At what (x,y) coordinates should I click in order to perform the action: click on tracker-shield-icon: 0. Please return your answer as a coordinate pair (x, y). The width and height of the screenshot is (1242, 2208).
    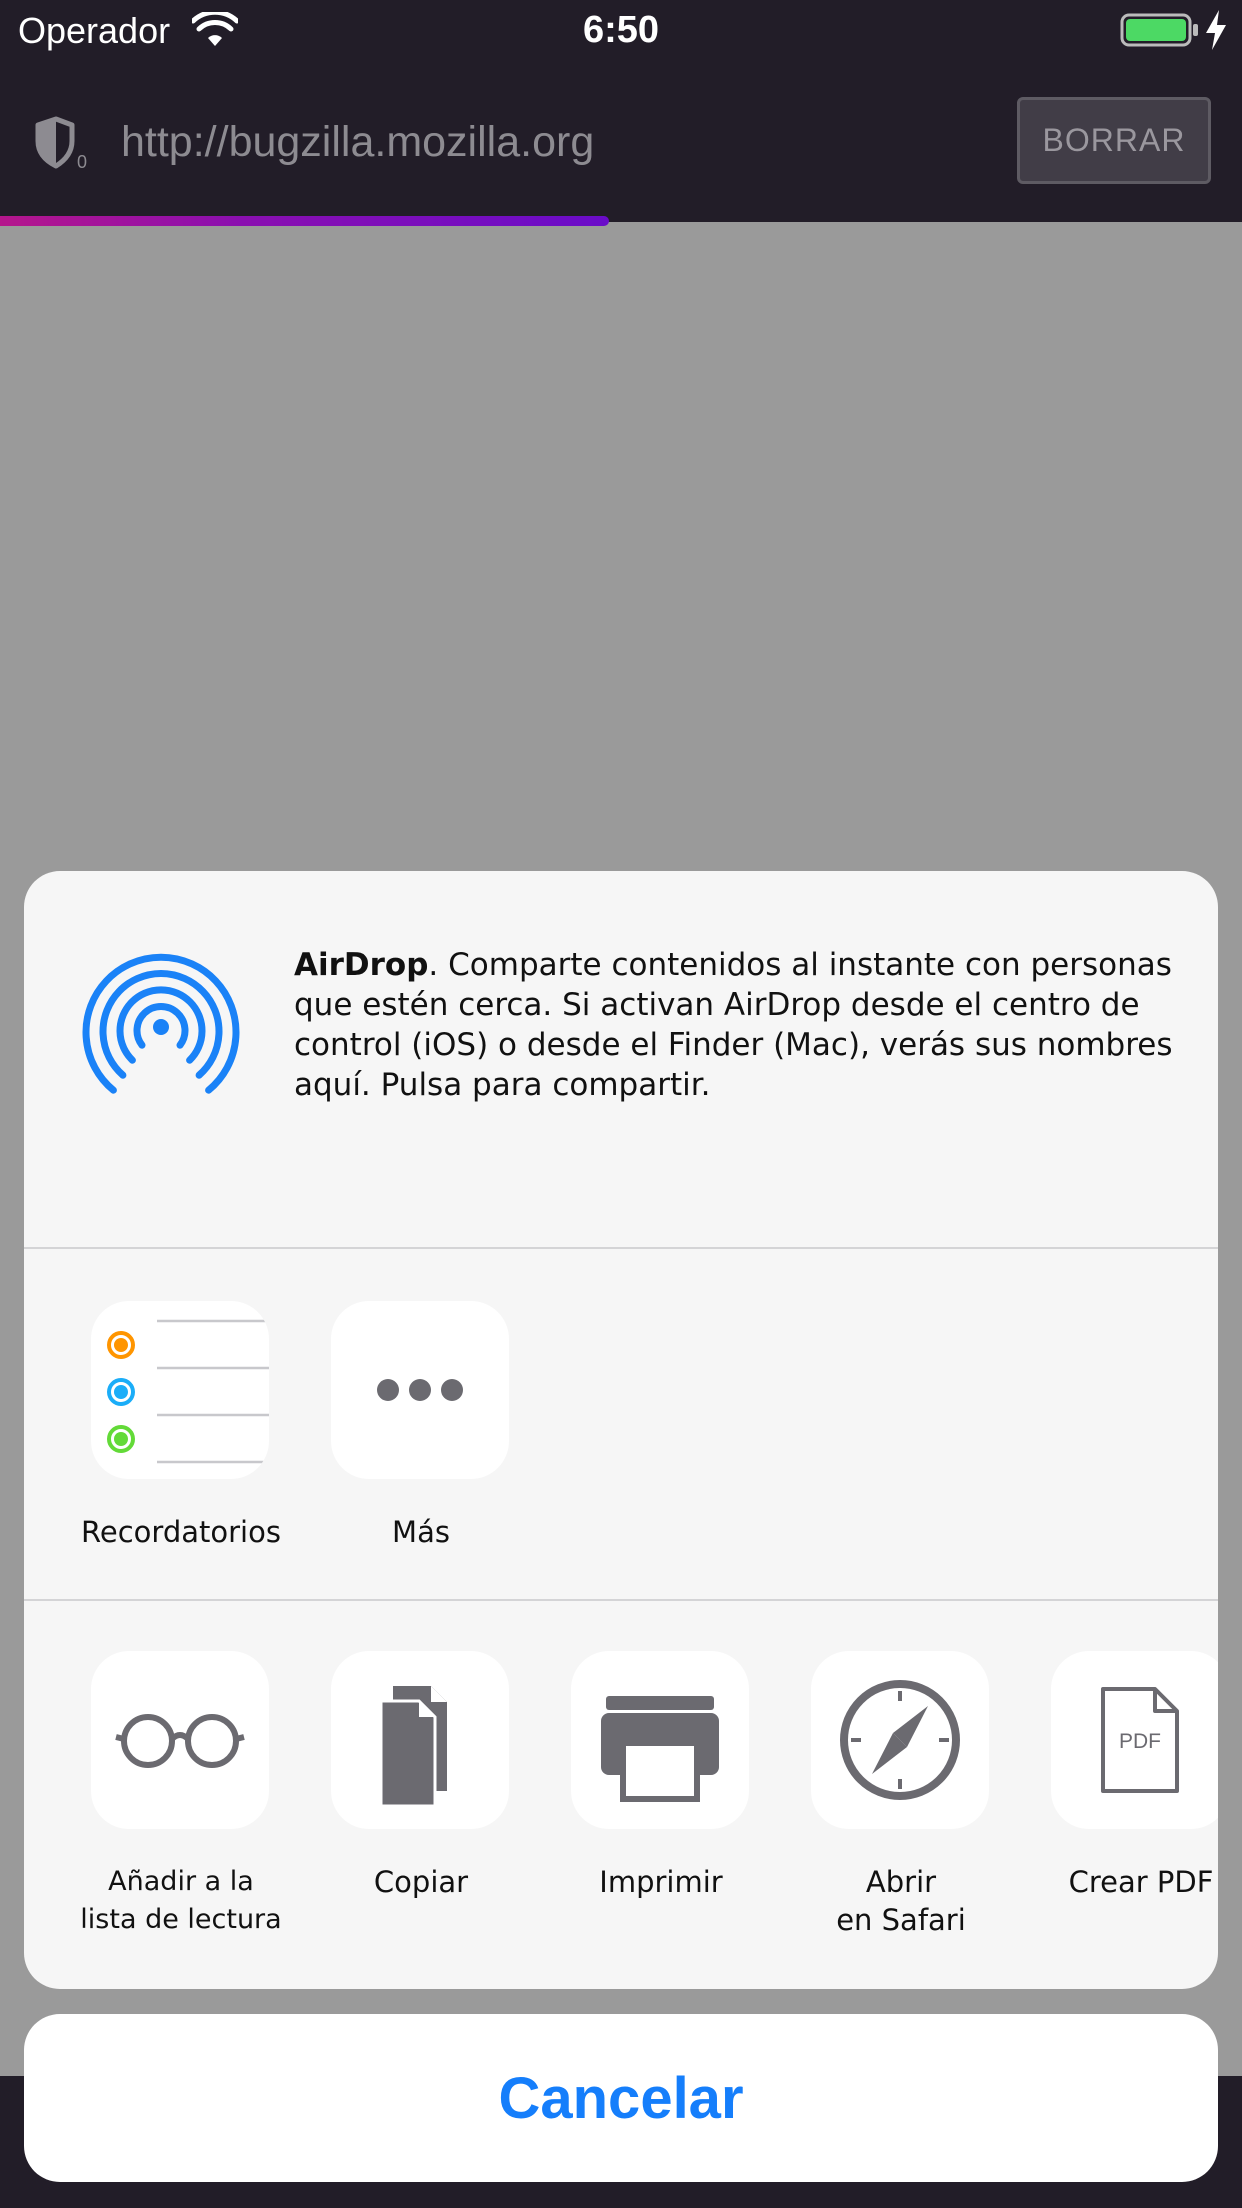
    Looking at the image, I should click on (61, 143).